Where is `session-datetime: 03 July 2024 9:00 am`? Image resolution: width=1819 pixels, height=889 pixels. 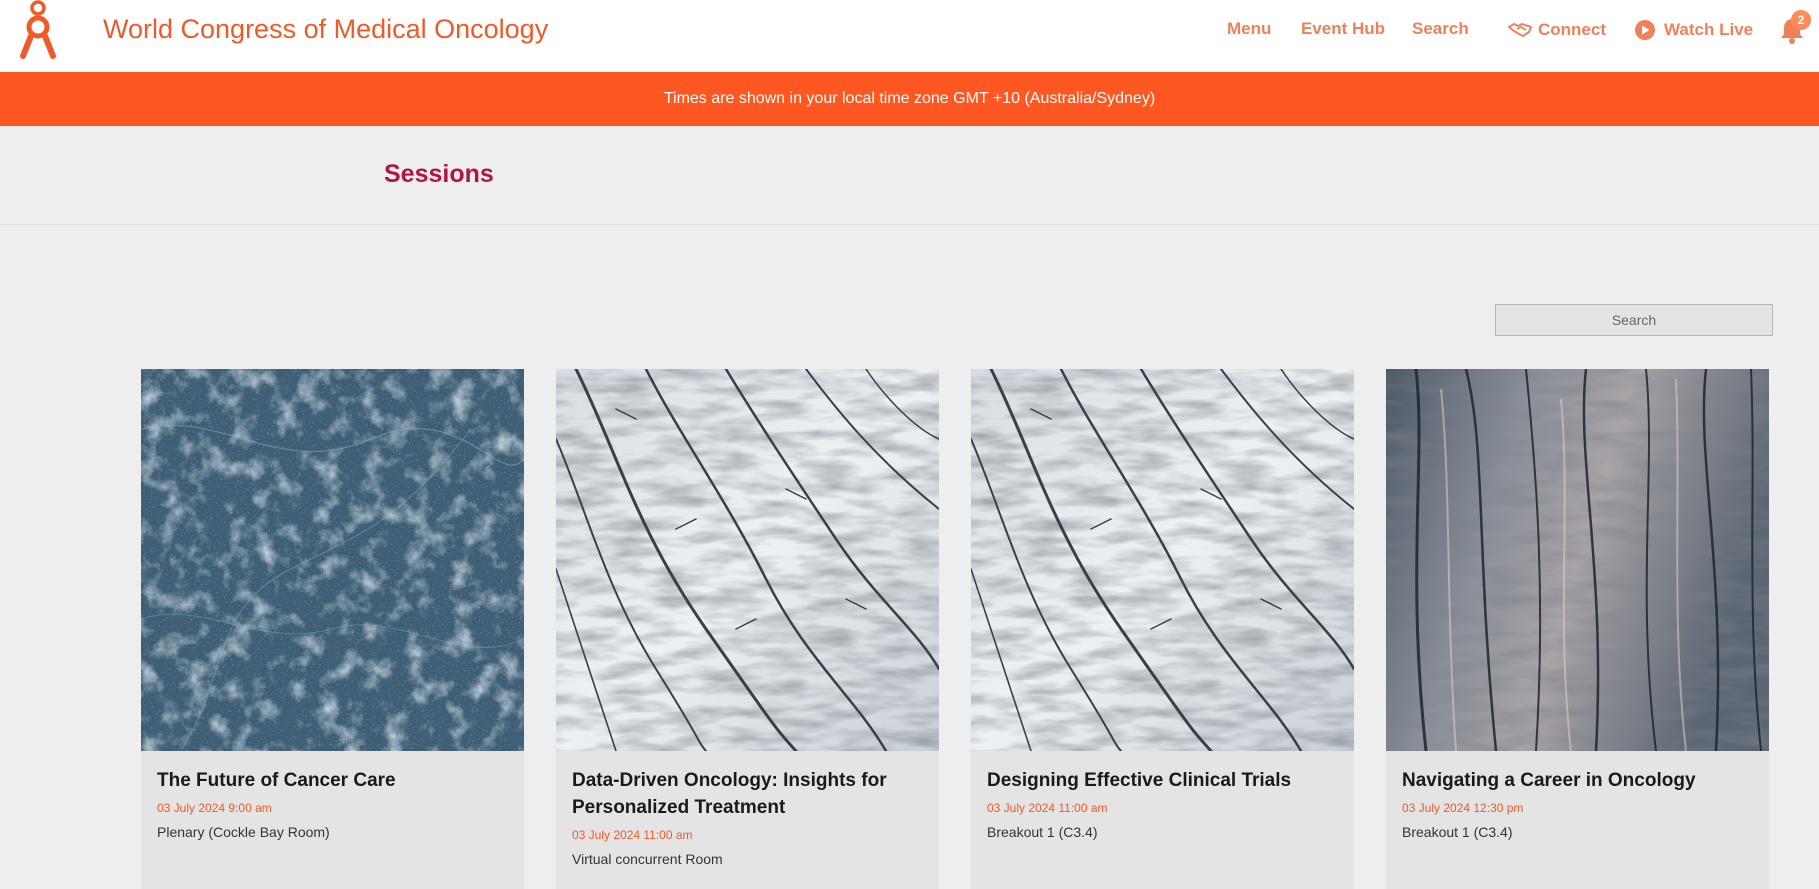
session-datetime: 03 July 2024 9:00 am is located at coordinates (214, 808).